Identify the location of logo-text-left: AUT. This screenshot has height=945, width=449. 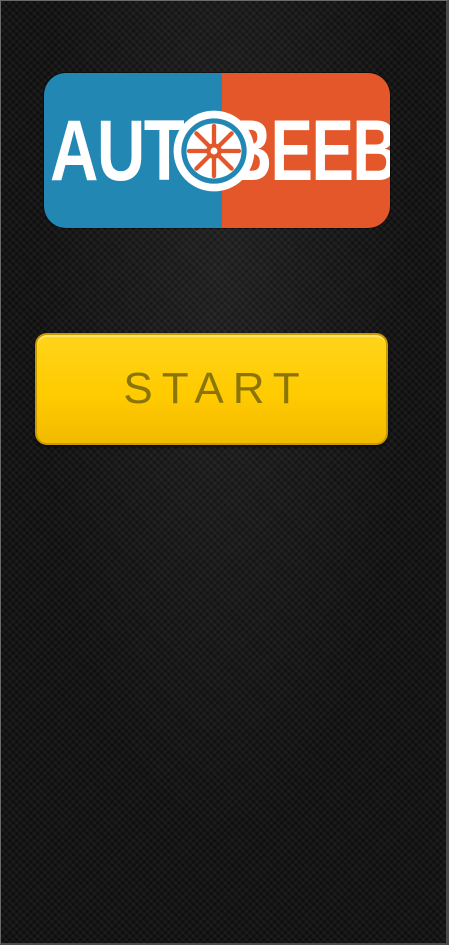
(117, 150).